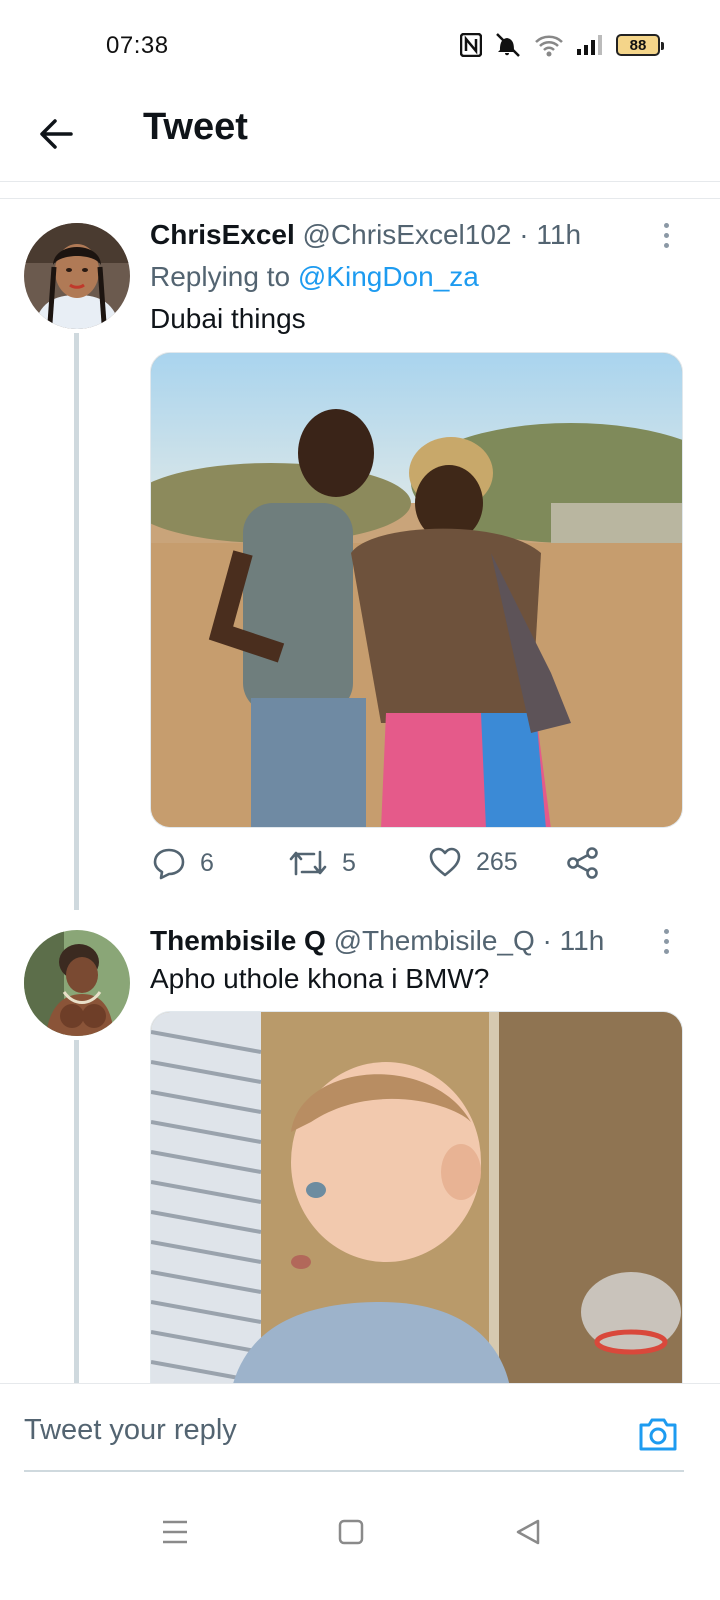  Describe the element at coordinates (360, 136) in the screenshot. I see `header: Tweet` at that location.